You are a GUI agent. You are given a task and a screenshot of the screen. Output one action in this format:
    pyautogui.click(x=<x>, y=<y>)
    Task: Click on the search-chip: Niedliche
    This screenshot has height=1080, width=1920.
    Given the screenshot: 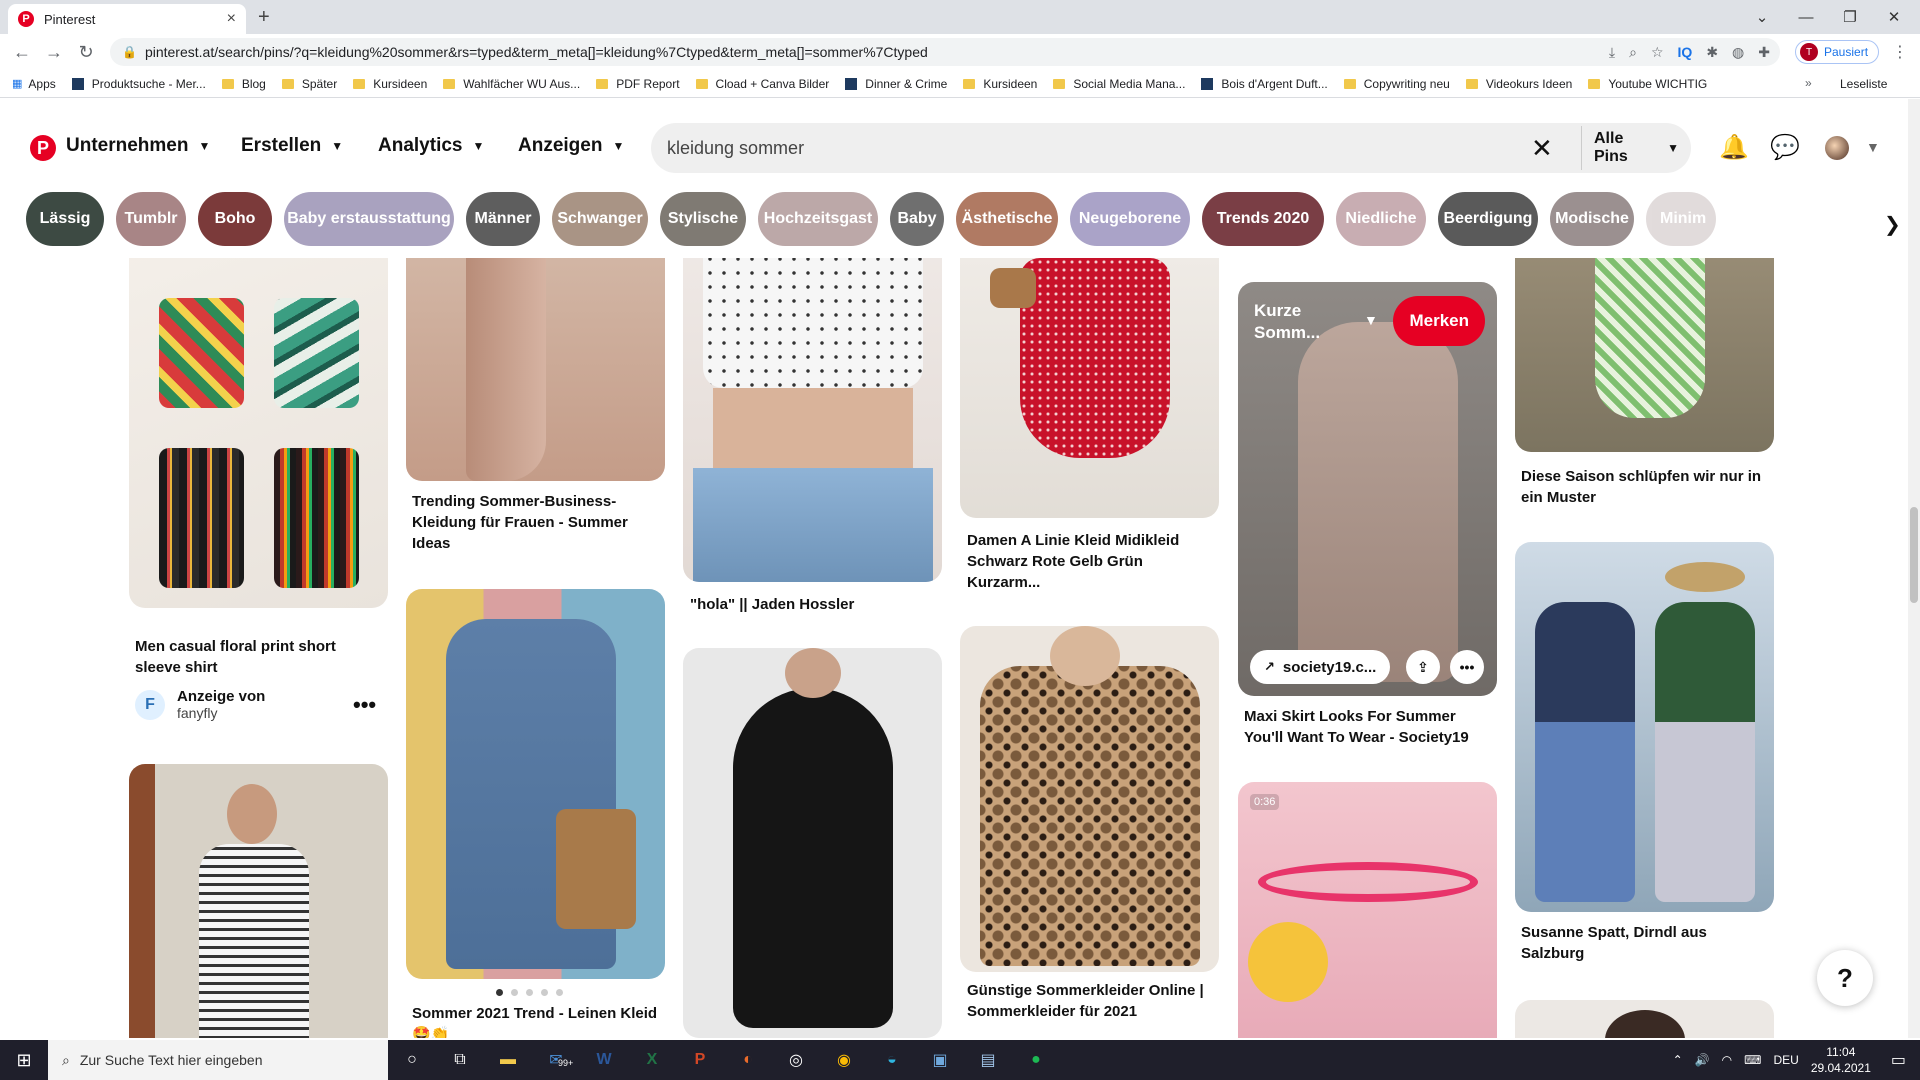 What is the action you would take?
    pyautogui.click(x=1381, y=219)
    